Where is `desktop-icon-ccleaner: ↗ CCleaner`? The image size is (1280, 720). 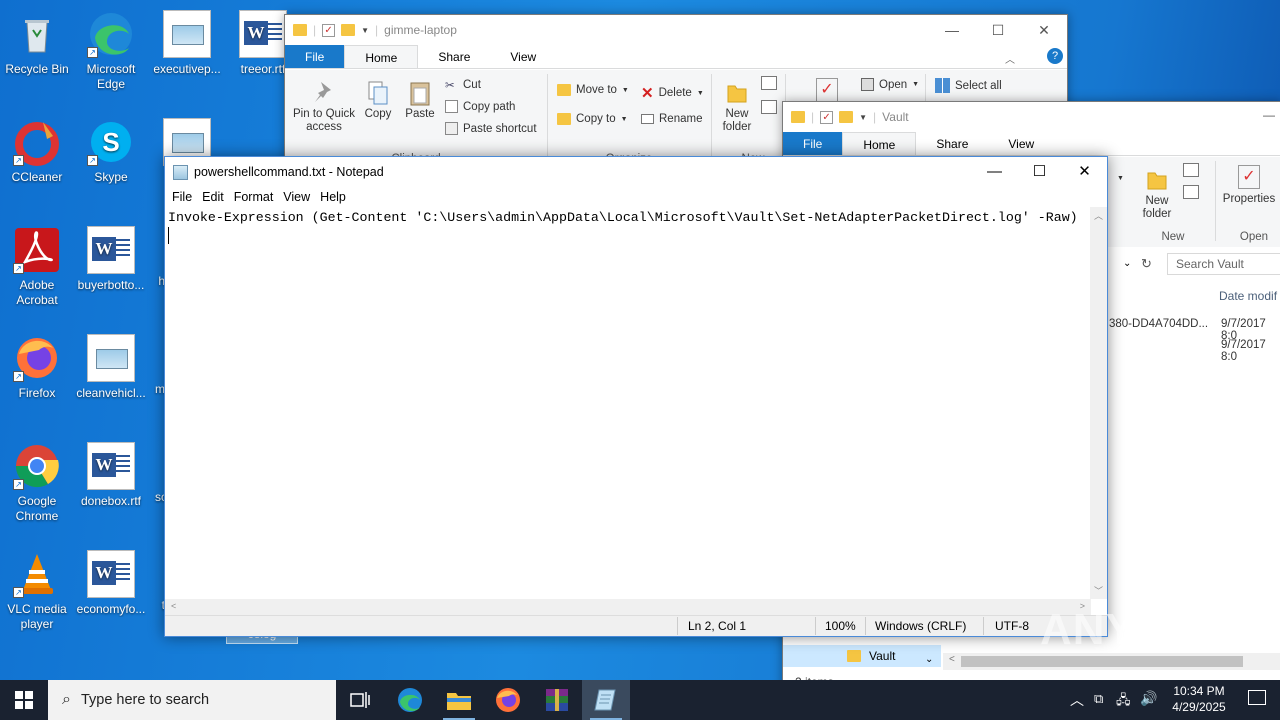
desktop-icon-ccleaner: ↗ CCleaner is located at coordinates (37, 149).